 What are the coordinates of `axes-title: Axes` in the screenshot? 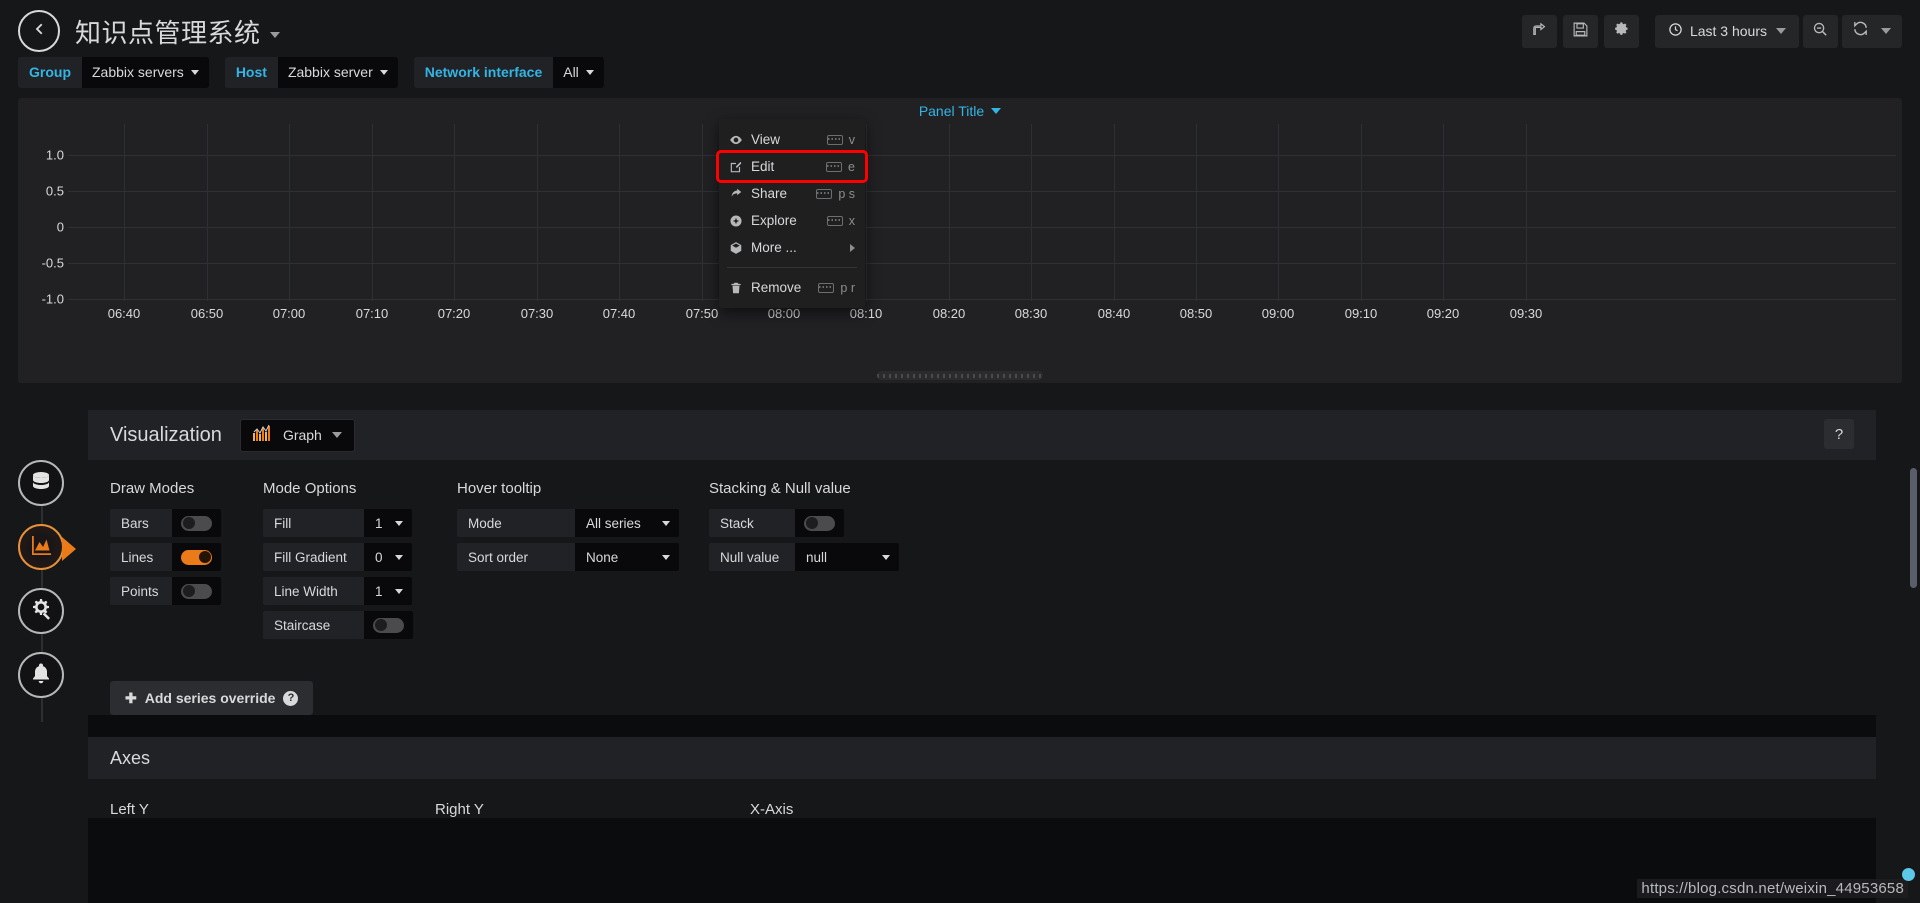 It's located at (130, 757).